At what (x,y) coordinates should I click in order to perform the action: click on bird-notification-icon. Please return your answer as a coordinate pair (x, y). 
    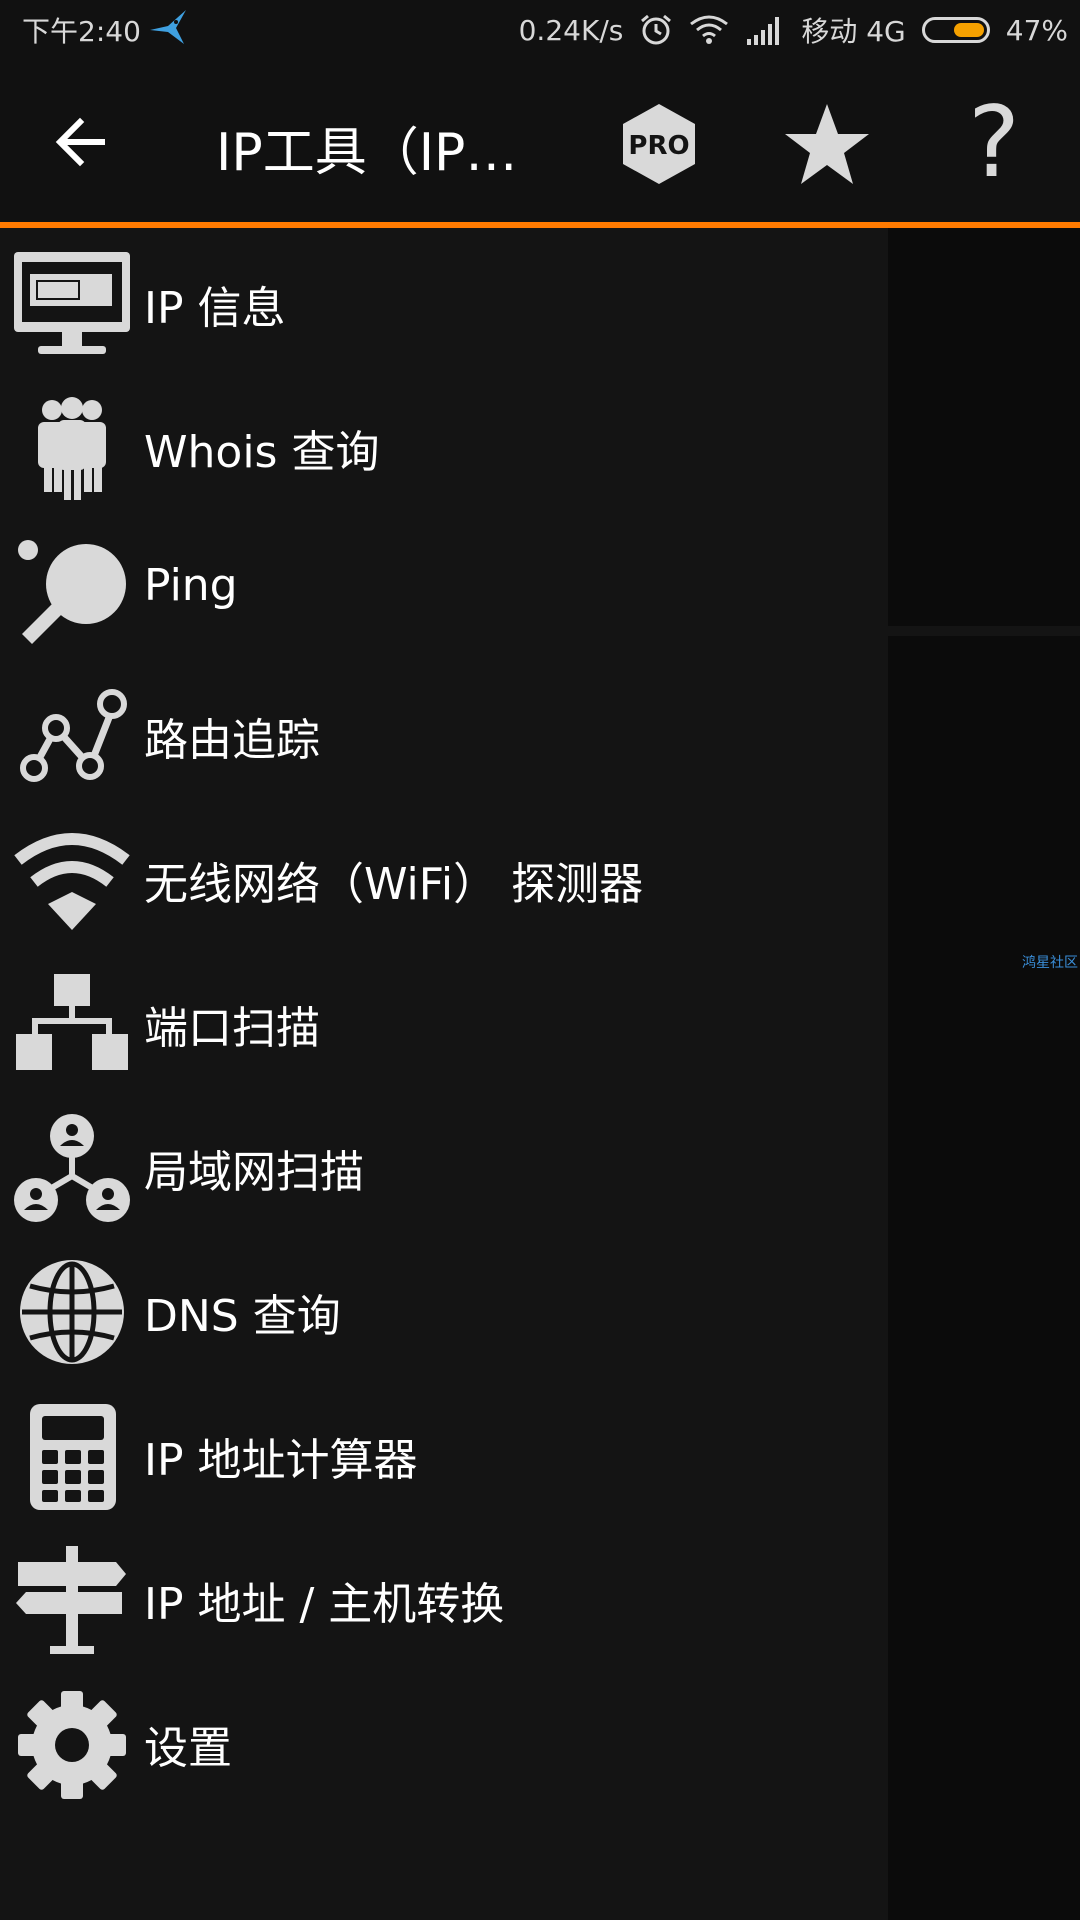
    Looking at the image, I should click on (168, 28).